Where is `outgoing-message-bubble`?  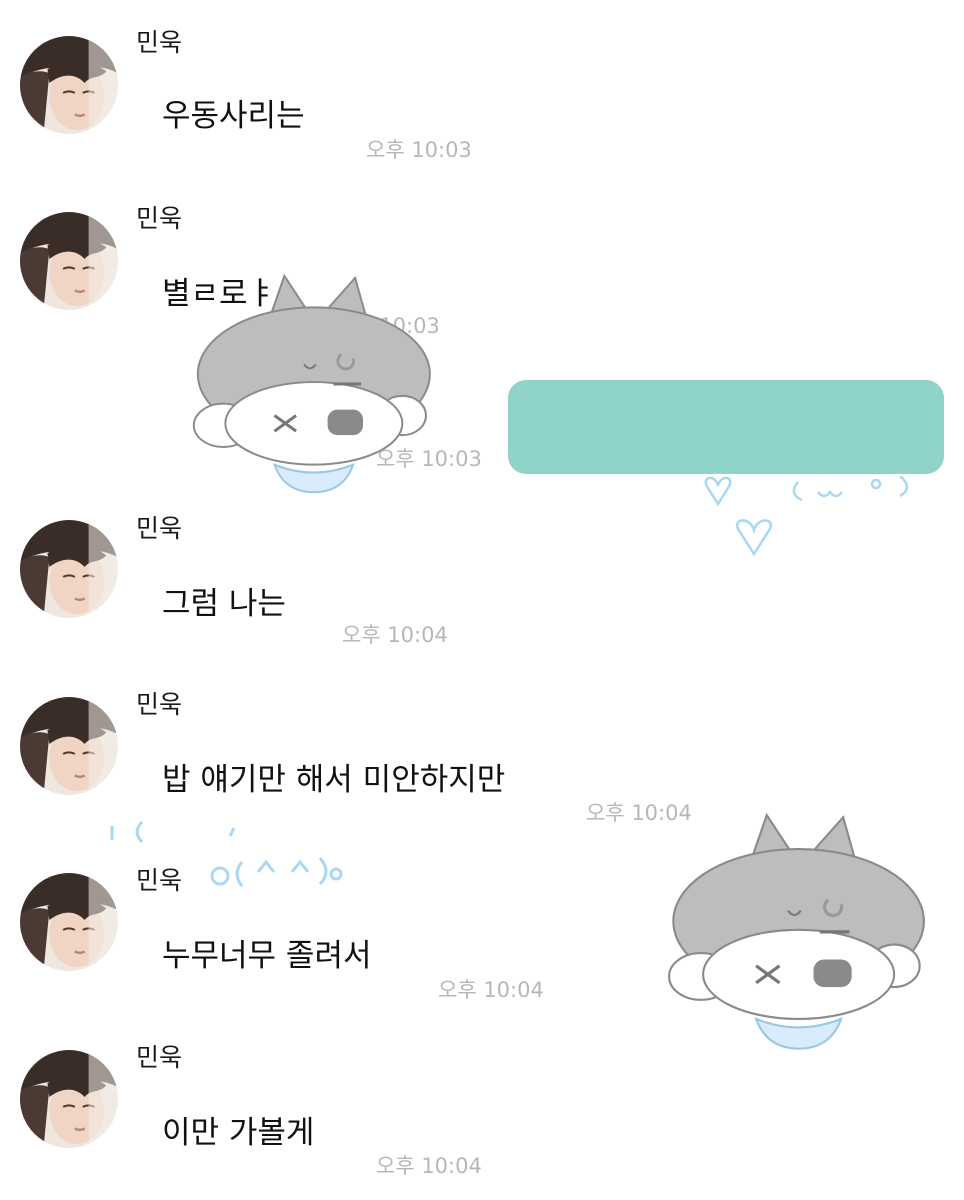 outgoing-message-bubble is located at coordinates (726, 427).